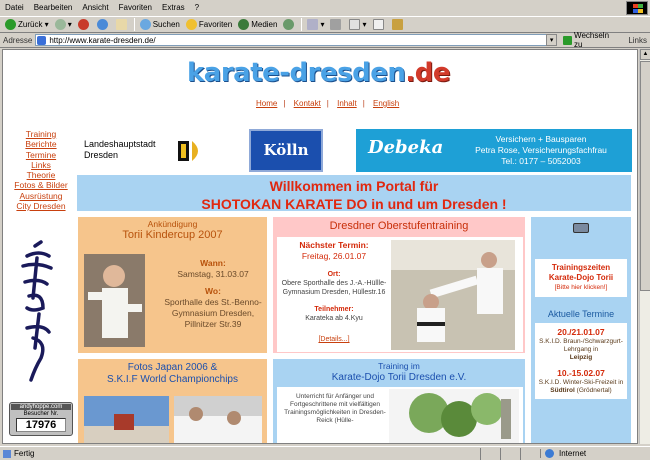 This screenshot has height=460, width=650. What do you see at coordinates (257, 24) in the screenshot?
I see `media-button: Medien` at bounding box center [257, 24].